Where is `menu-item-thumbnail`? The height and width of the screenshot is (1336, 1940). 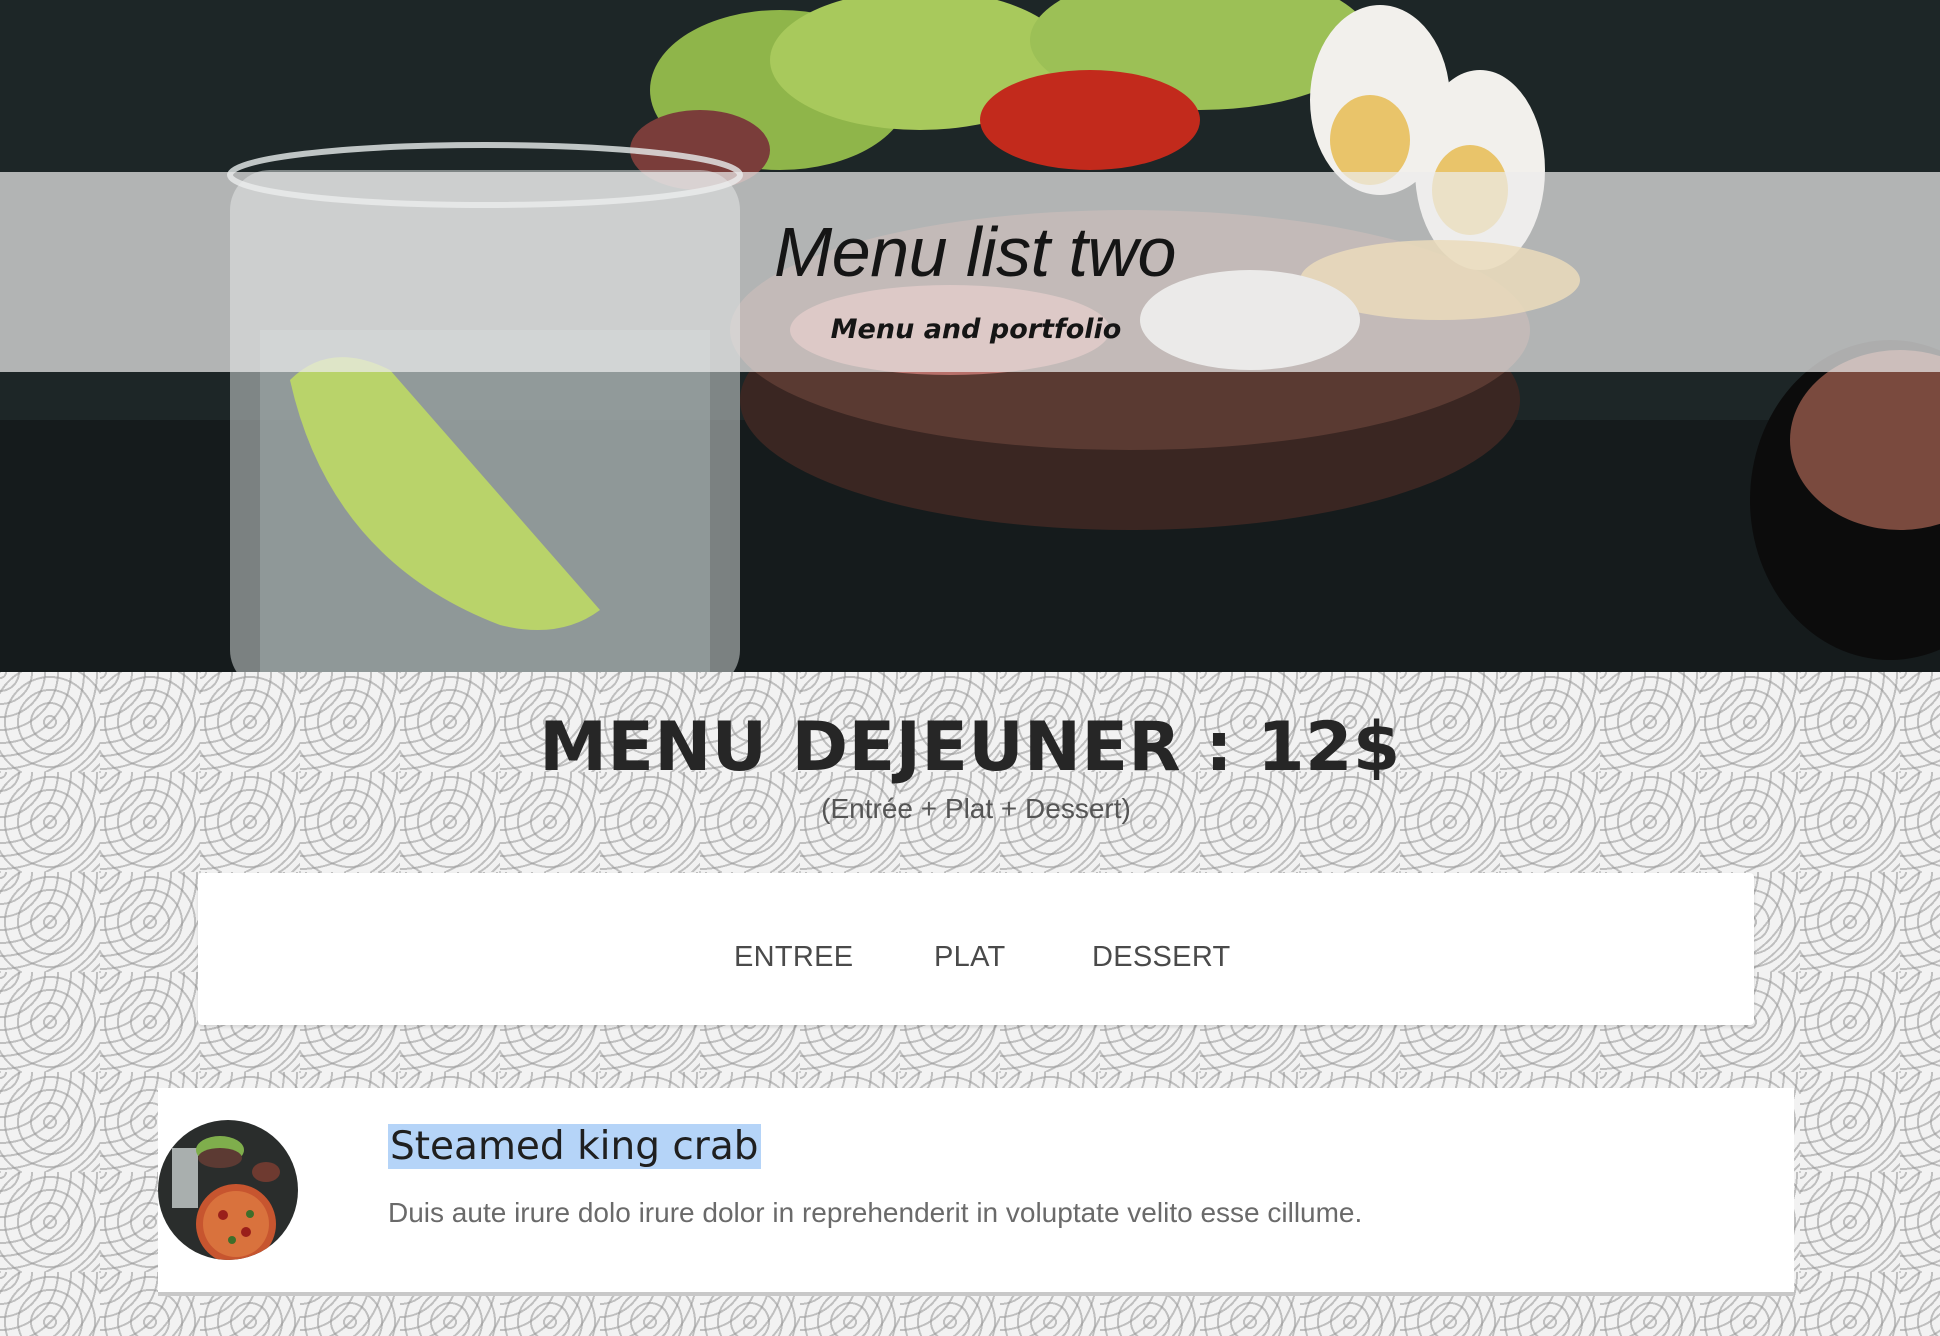
menu-item-thumbnail is located at coordinates (228, 1190).